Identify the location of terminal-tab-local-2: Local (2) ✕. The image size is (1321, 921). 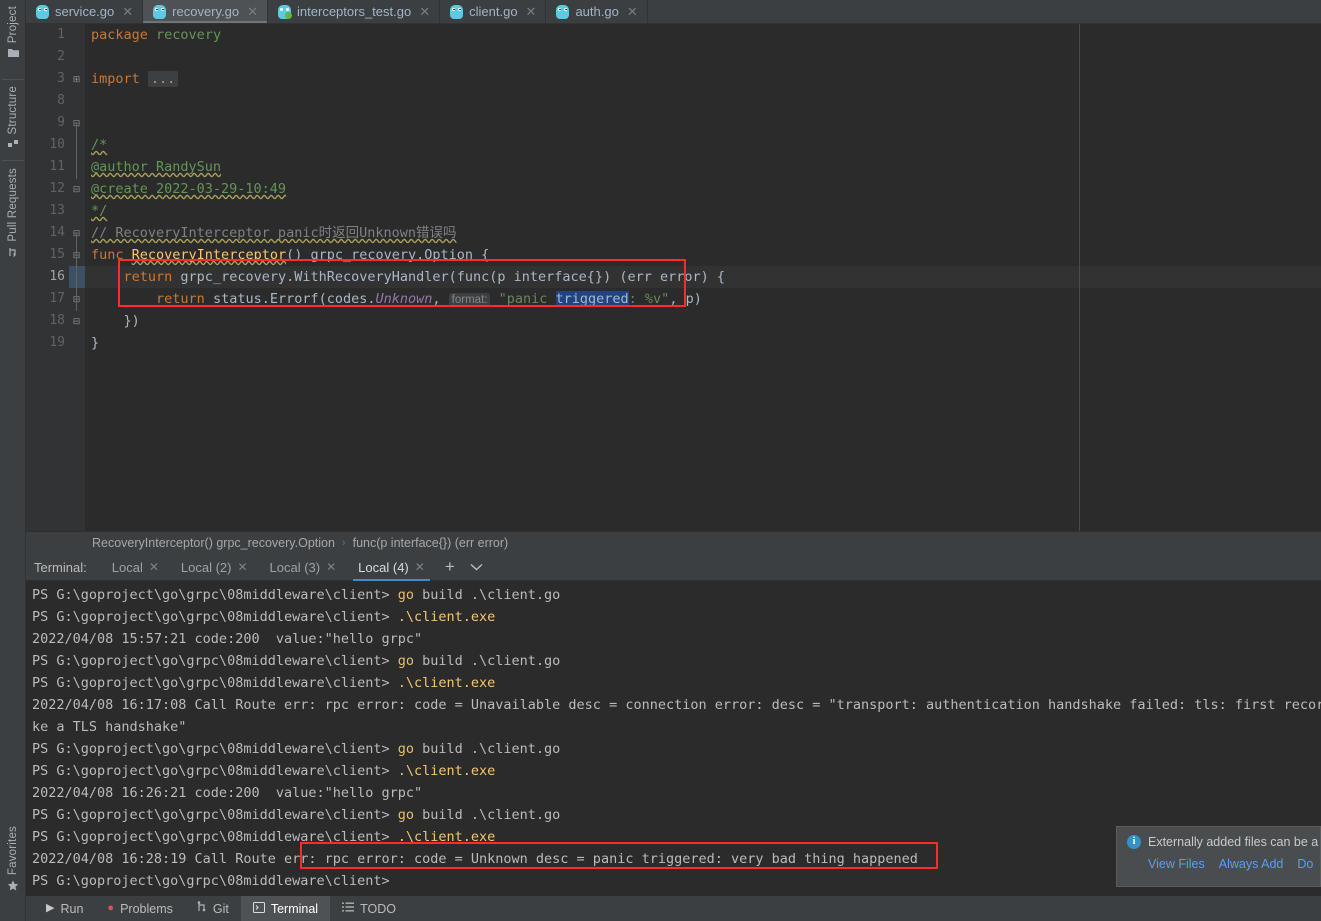
(214, 567).